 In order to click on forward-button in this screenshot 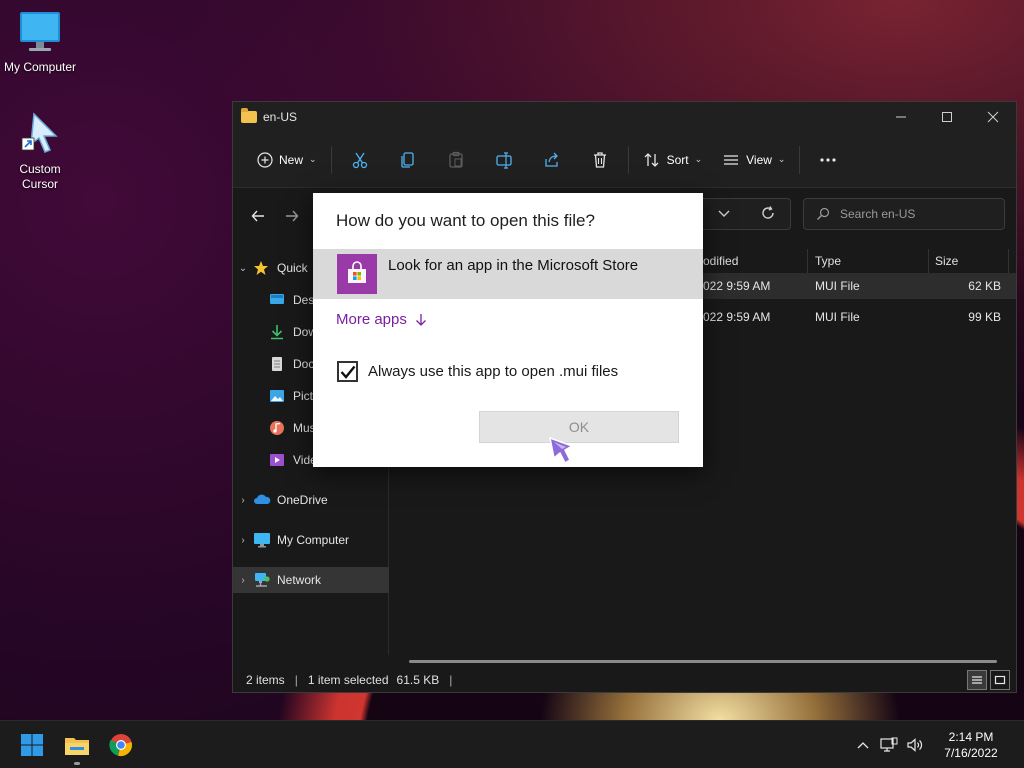, I will do `click(292, 216)`.